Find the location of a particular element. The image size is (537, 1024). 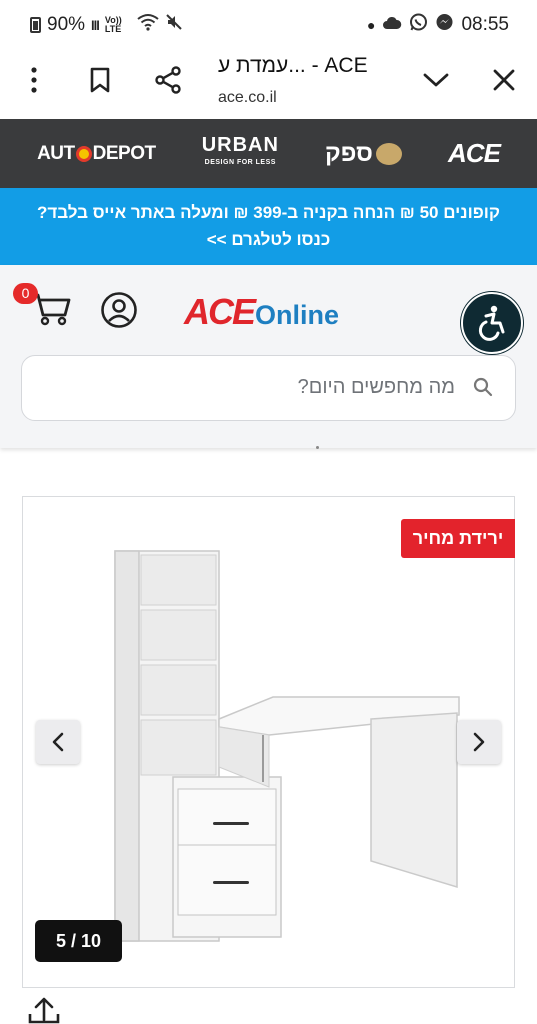

chevron-down-icon is located at coordinates (436, 80).